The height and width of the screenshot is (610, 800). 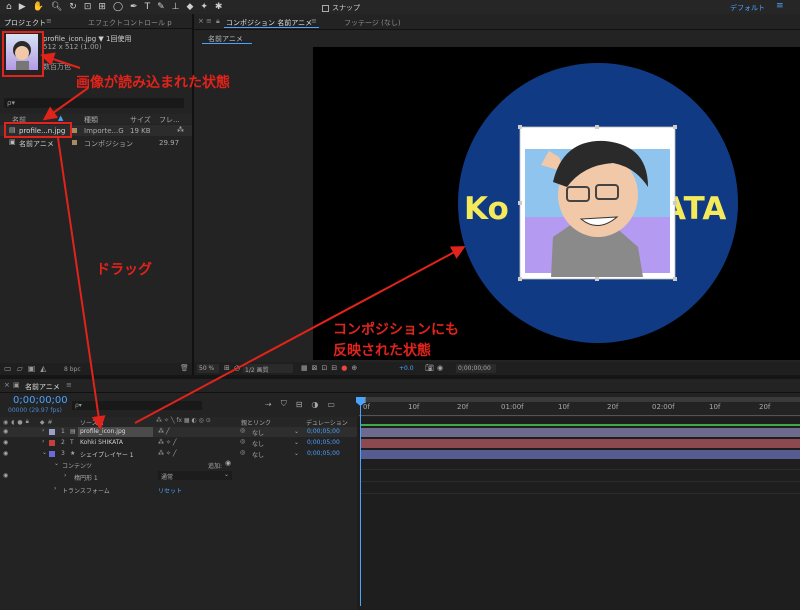 What do you see at coordinates (25, 23) in the screenshot?
I see `tab-project: プロジェクト` at bounding box center [25, 23].